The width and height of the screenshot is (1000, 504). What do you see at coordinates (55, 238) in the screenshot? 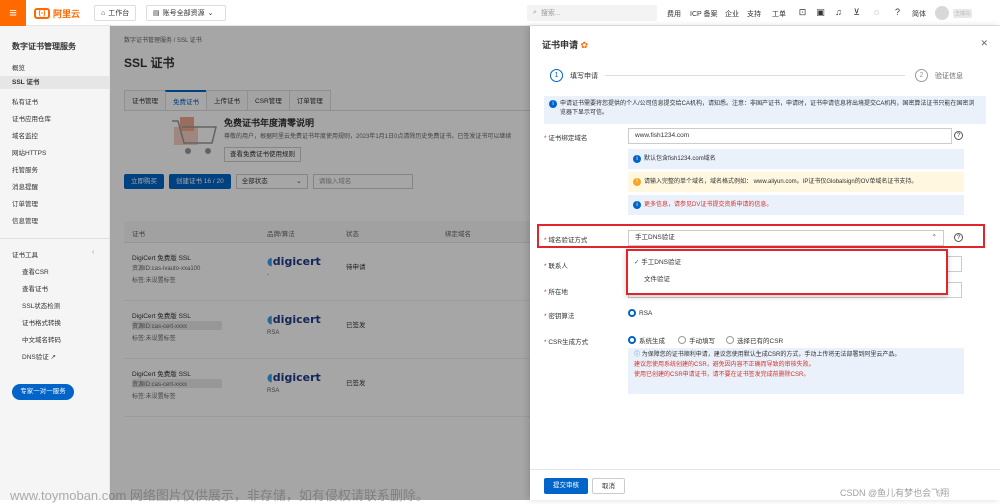
I see `sidebar-divider` at bounding box center [55, 238].